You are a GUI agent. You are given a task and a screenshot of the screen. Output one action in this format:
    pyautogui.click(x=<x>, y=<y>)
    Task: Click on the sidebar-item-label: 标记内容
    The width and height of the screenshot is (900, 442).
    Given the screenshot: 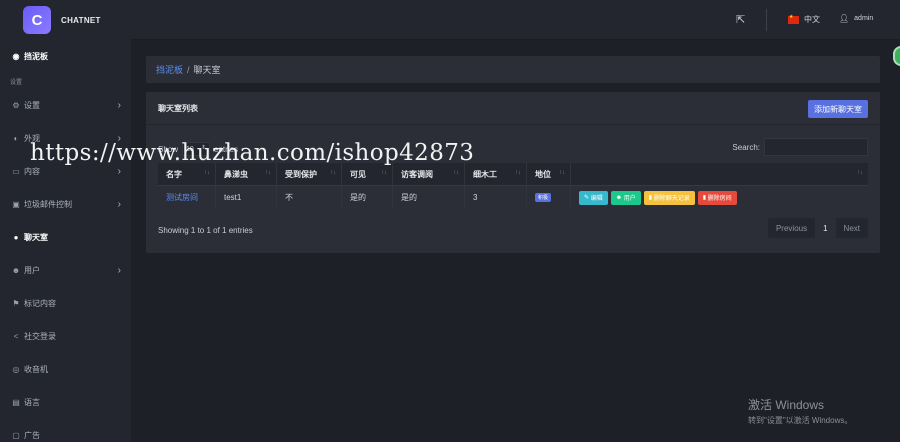 What is the action you would take?
    pyautogui.click(x=40, y=303)
    